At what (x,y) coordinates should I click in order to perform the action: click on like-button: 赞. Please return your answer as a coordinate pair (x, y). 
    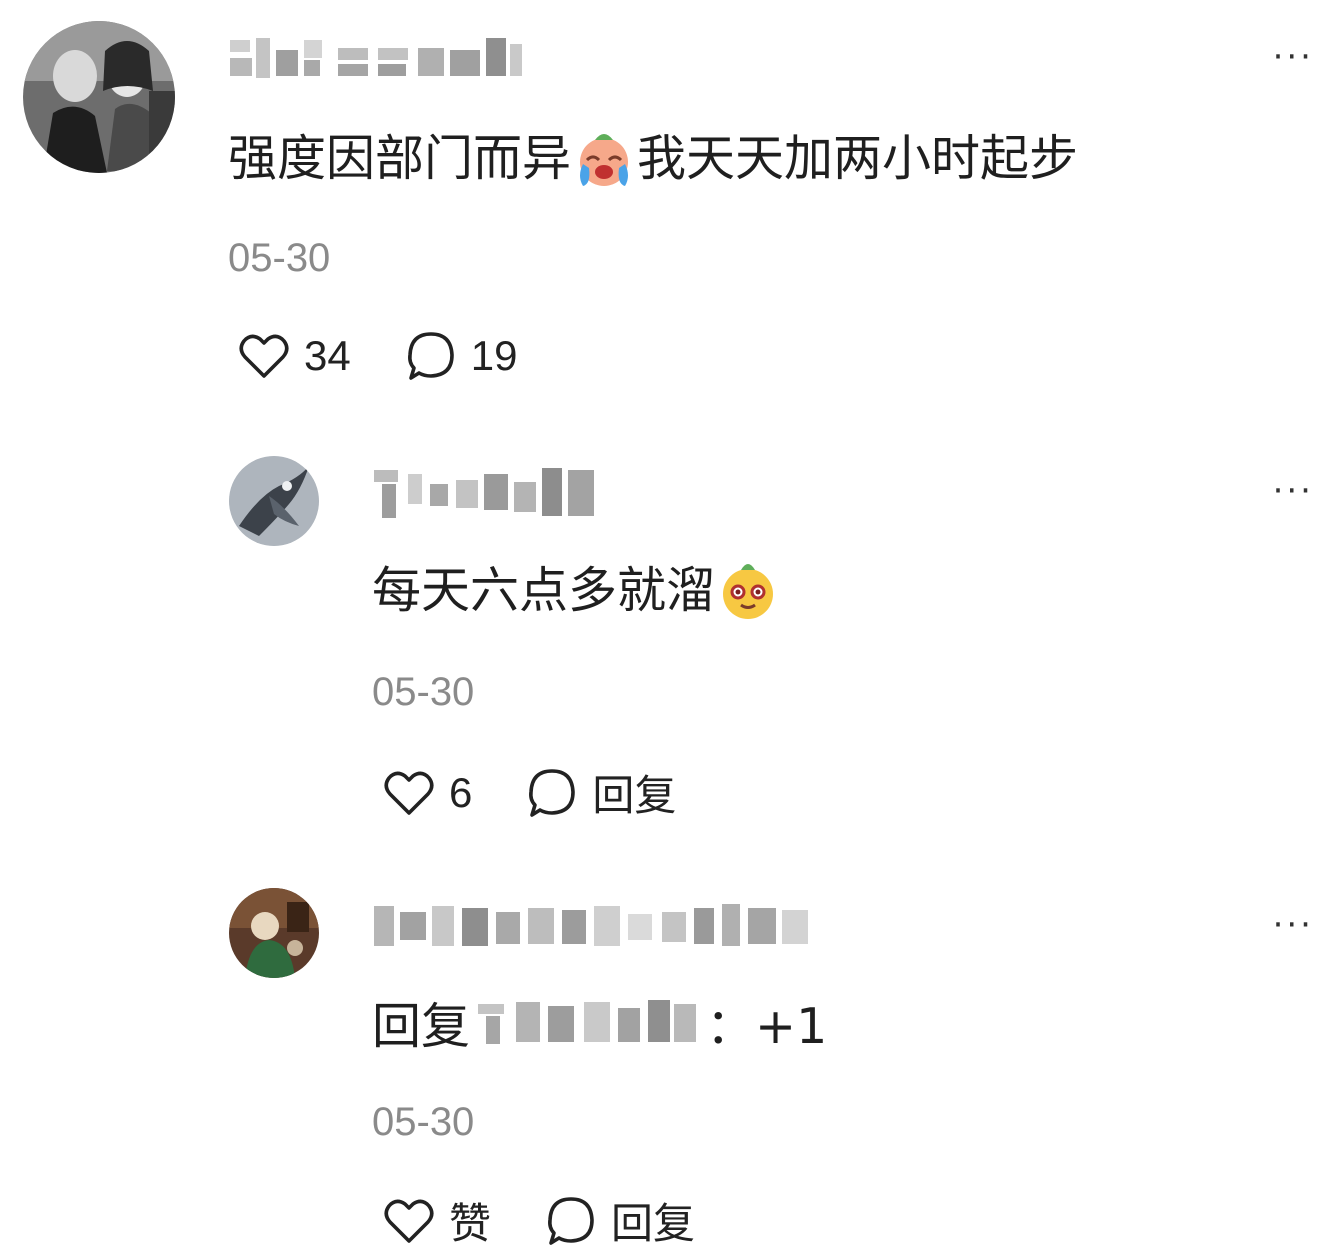
    Looking at the image, I should click on (436, 1220).